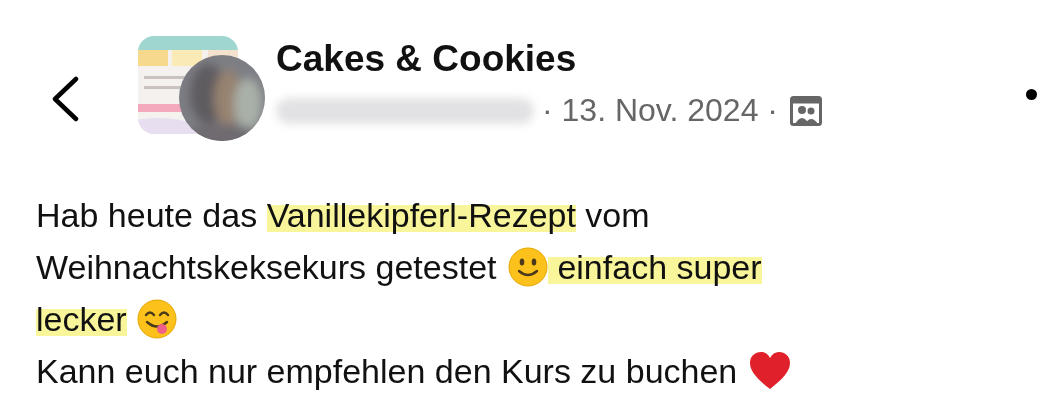  I want to click on post-text: Hab heute das, so click(147, 215).